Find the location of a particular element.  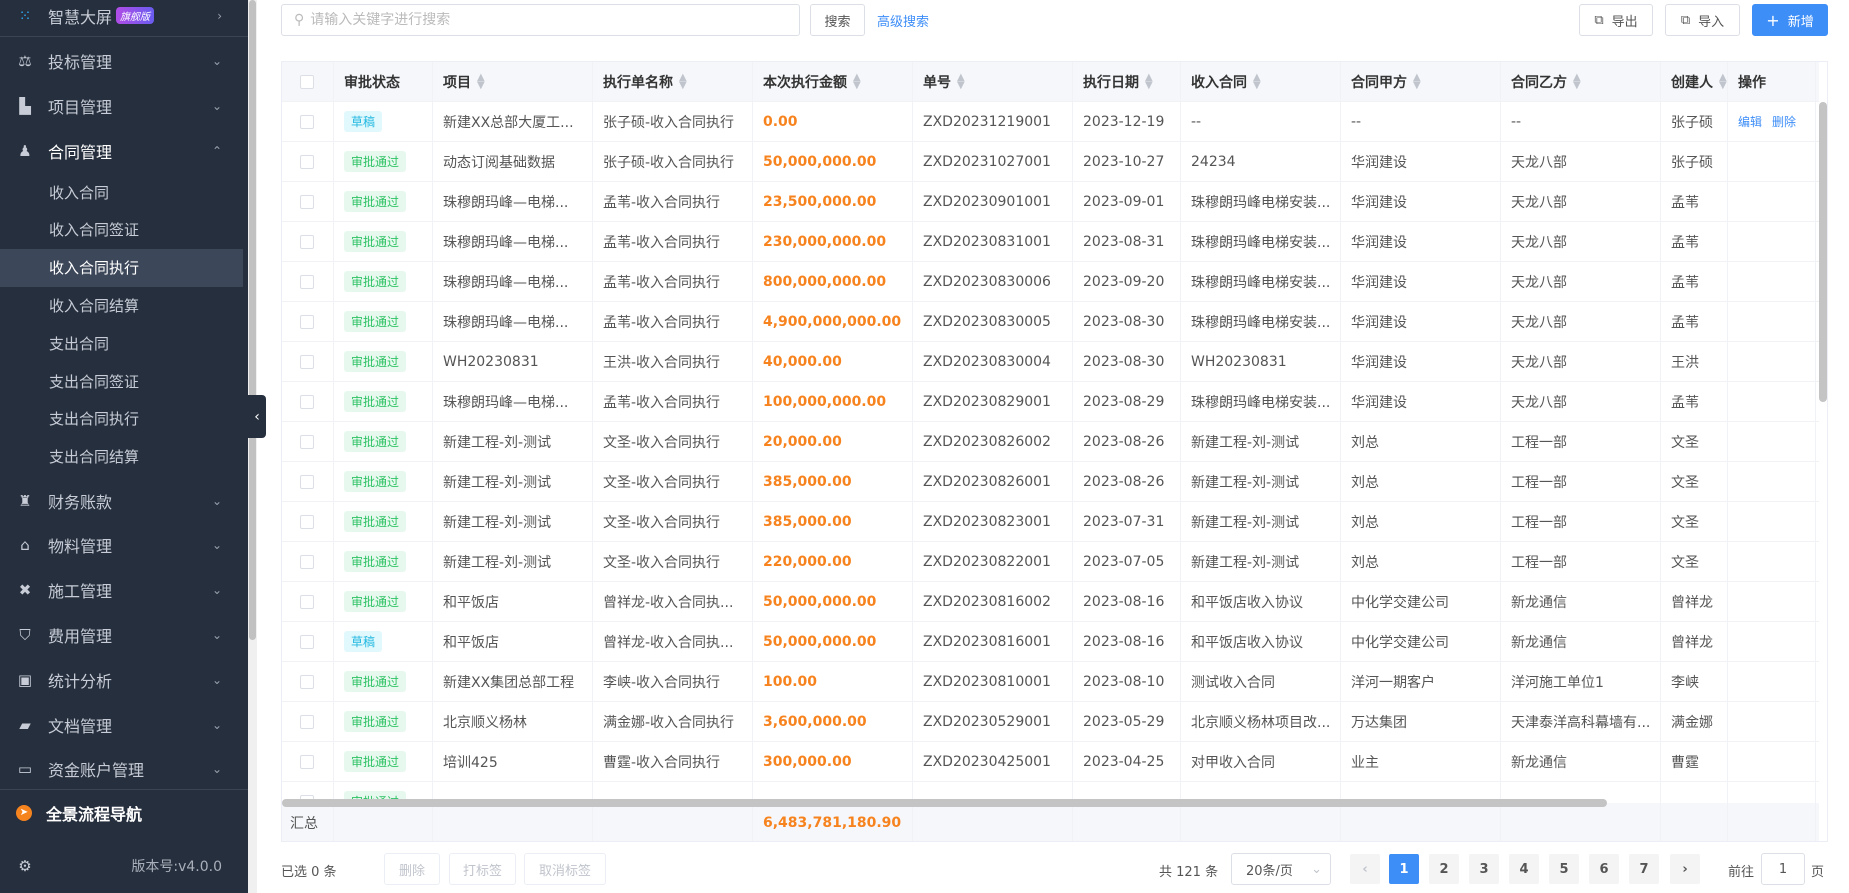

column-header: 收入合同 ▲ ▼ is located at coordinates (1261, 81).